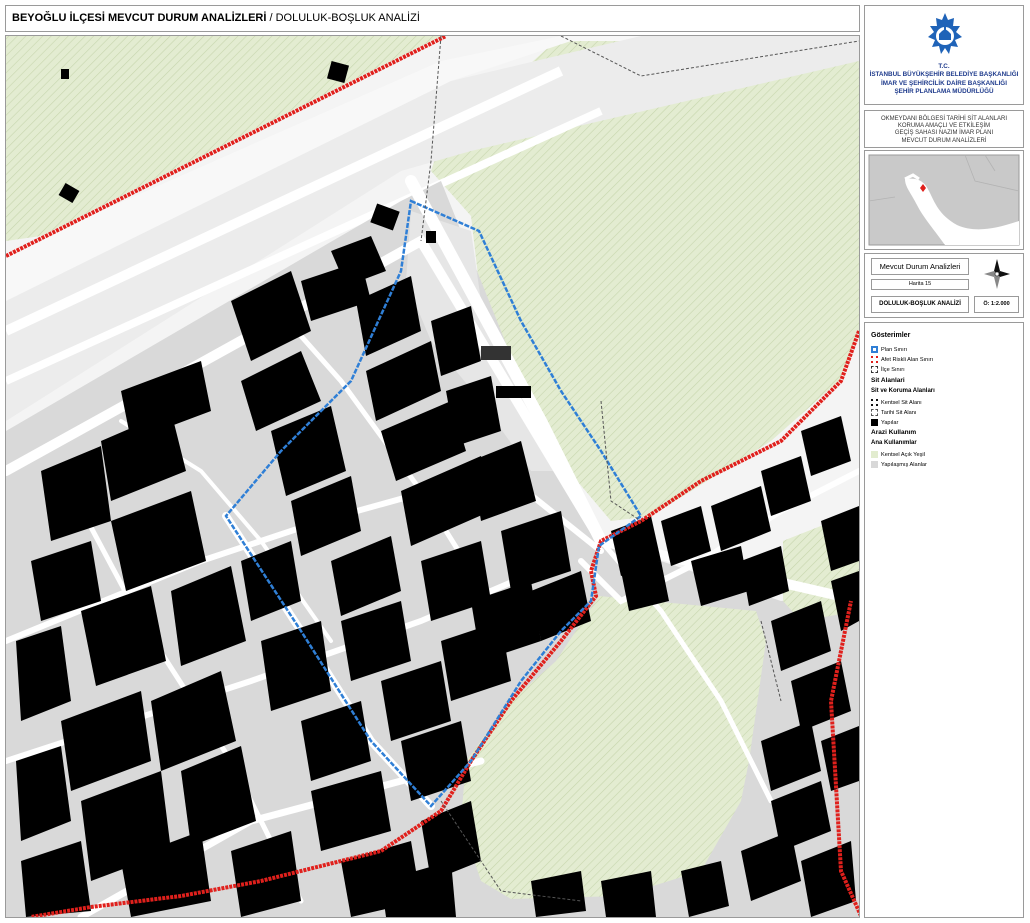 This screenshot has width=1030, height=923. What do you see at coordinates (944, 133) in the screenshot?
I see `plan-line-3: GEÇİŞ SAHASI NAZIM İMAR PLANI` at bounding box center [944, 133].